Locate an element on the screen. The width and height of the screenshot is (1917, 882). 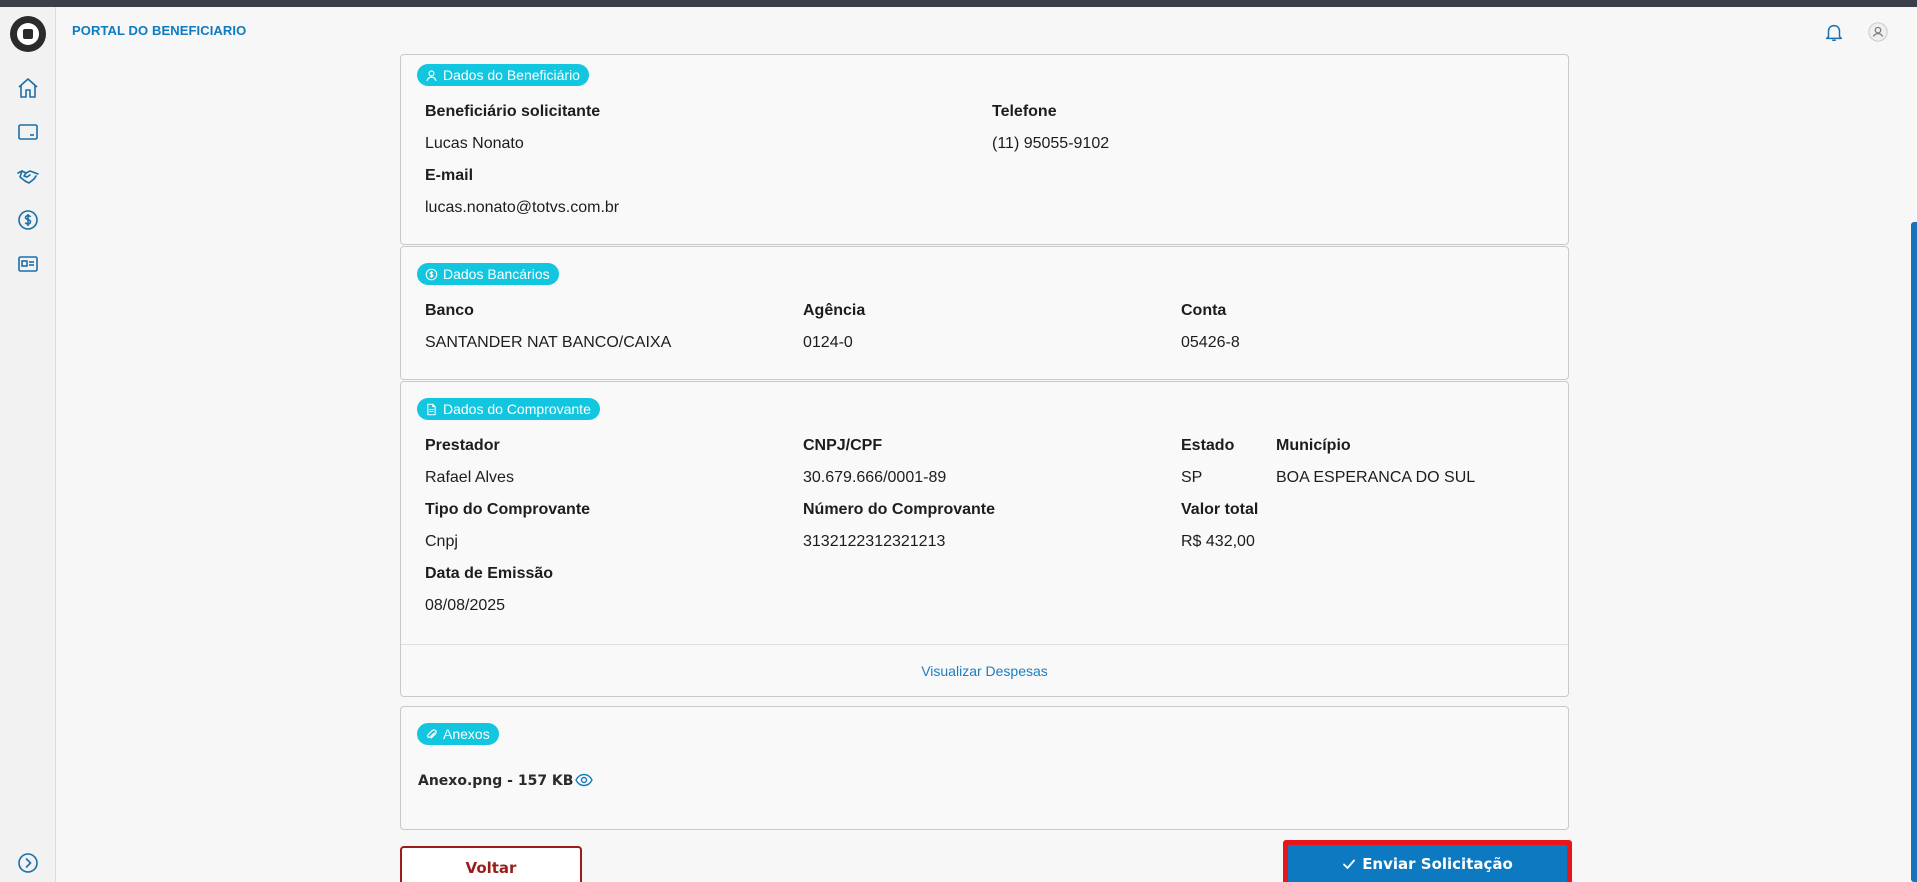
agency-label: Agência is located at coordinates (834, 310).